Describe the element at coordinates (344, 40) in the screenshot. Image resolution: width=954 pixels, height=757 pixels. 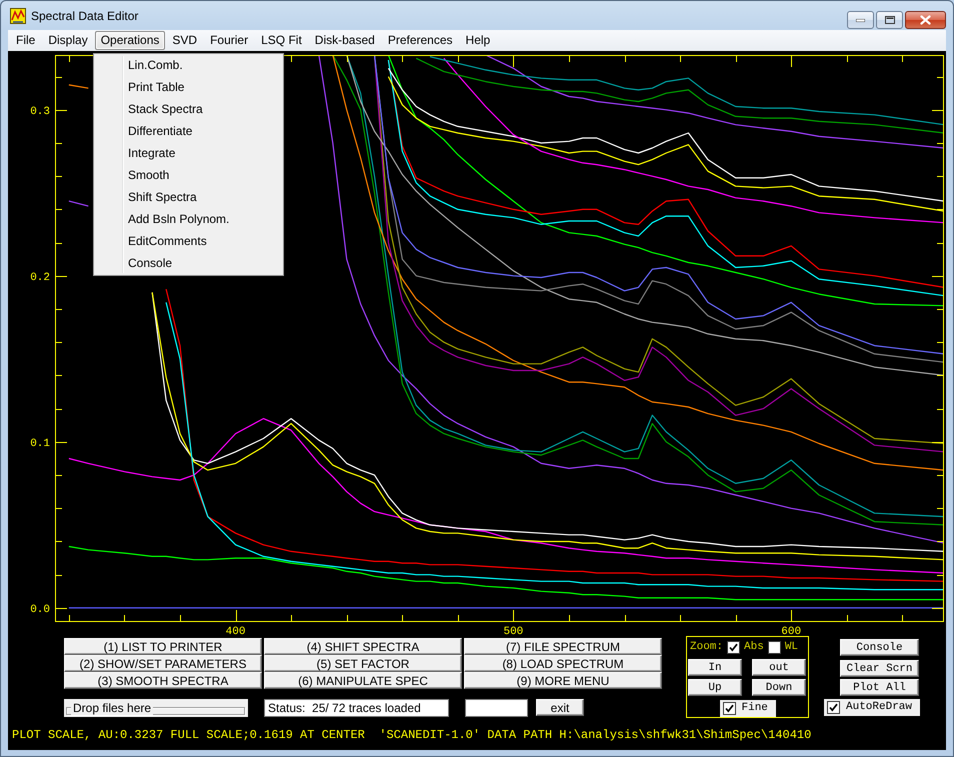
I see `menu-bar-item: Disk-based` at that location.